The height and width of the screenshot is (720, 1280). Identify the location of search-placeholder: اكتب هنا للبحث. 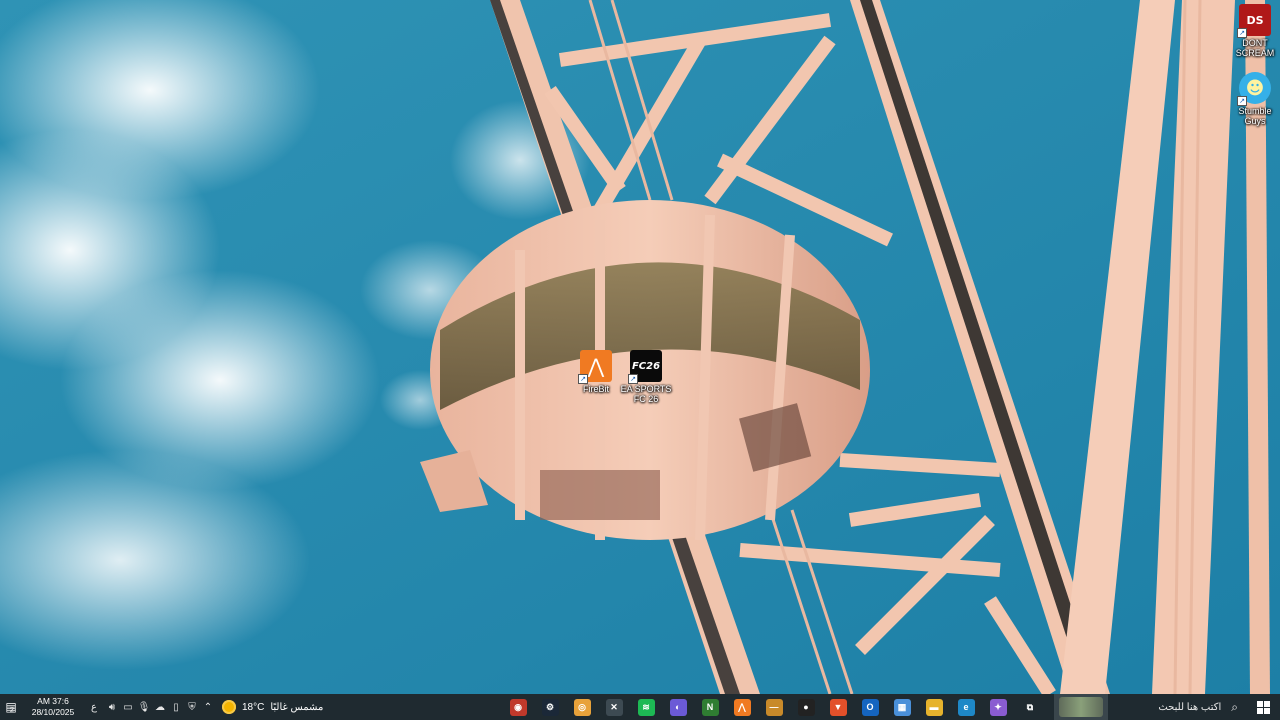
(1190, 707).